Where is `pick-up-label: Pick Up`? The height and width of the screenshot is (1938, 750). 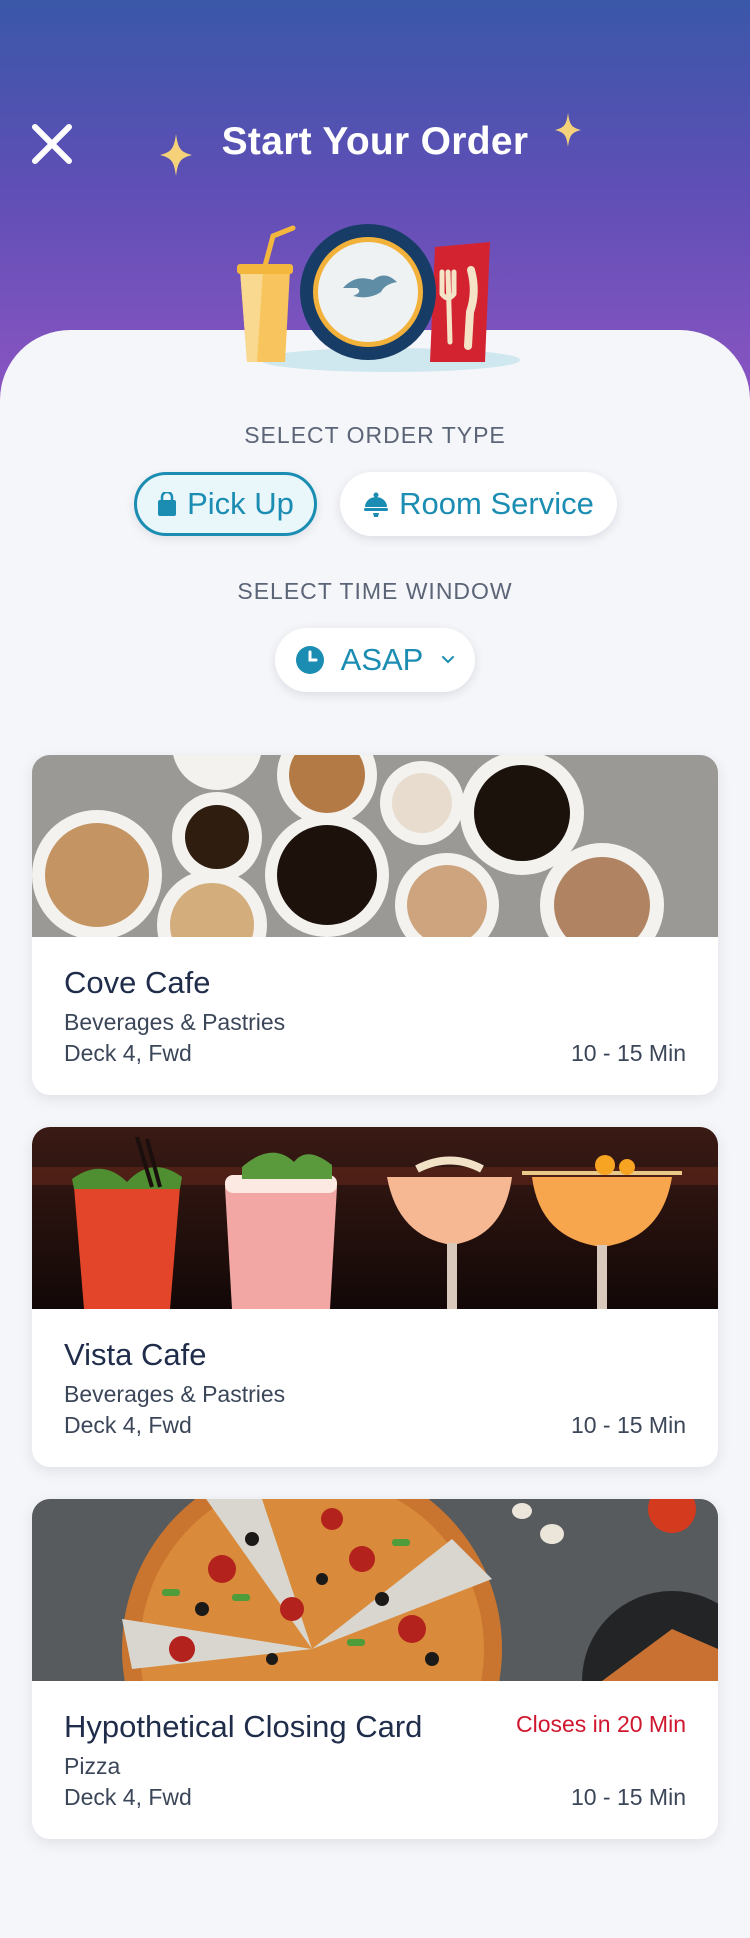 pick-up-label: Pick Up is located at coordinates (240, 503).